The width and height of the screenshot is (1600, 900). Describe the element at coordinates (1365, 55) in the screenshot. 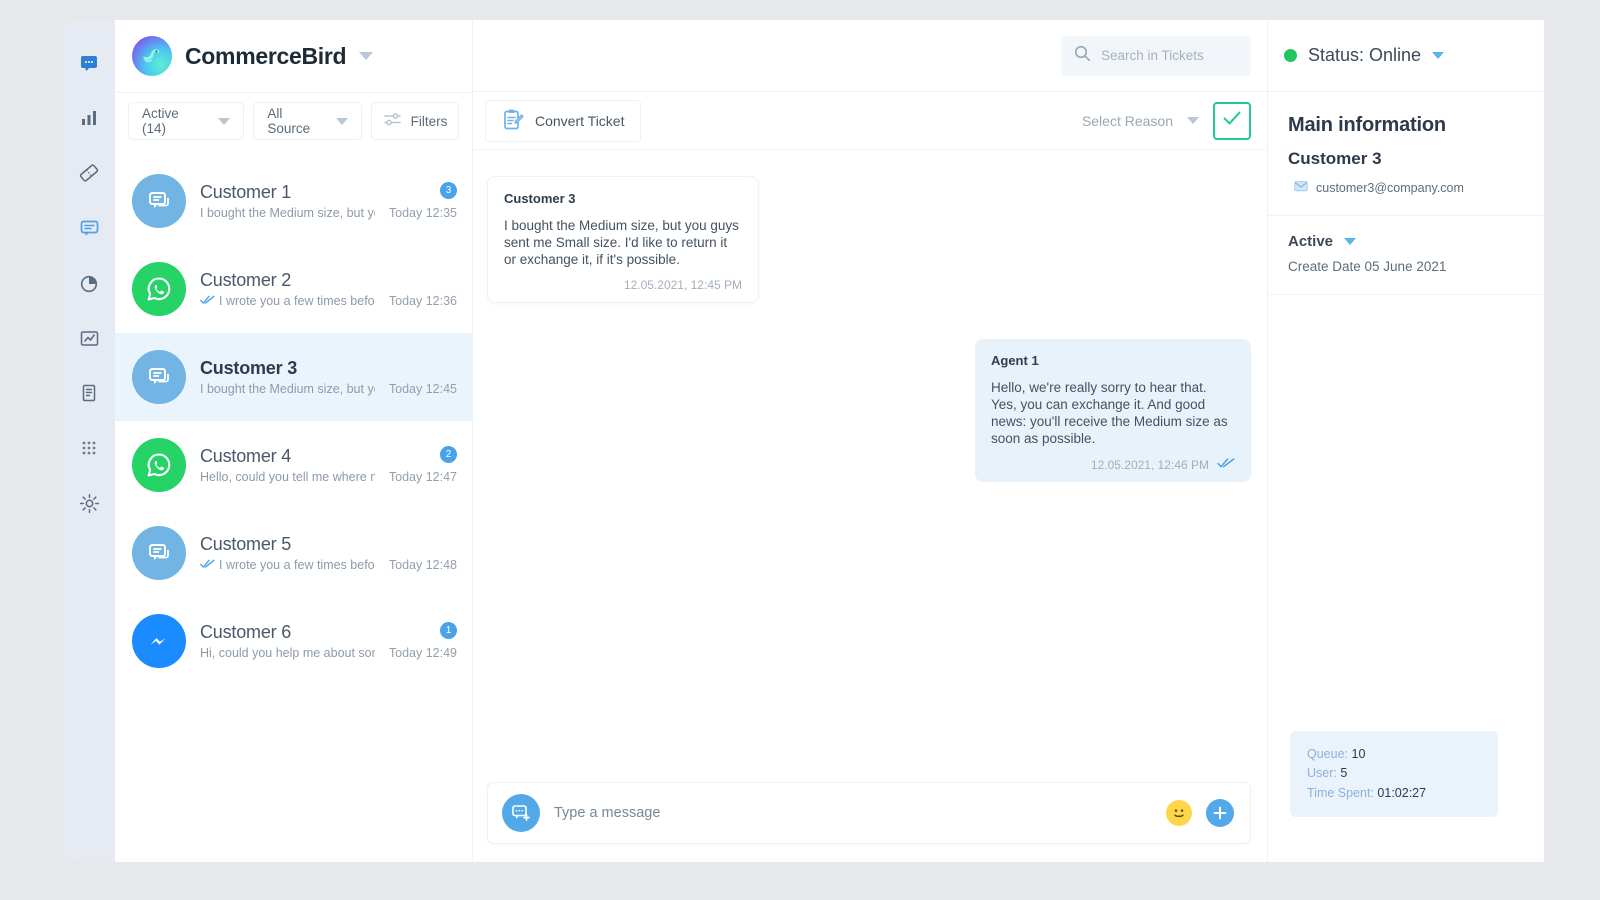

I see `status-label: Status: Online` at that location.